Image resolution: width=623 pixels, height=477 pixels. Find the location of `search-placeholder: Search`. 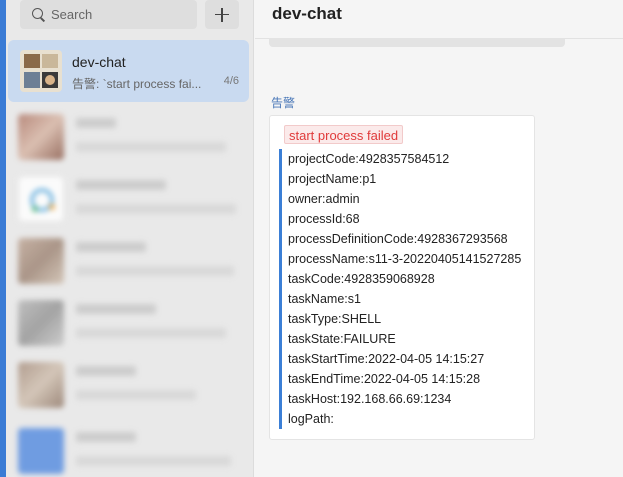

search-placeholder: Search is located at coordinates (72, 14).